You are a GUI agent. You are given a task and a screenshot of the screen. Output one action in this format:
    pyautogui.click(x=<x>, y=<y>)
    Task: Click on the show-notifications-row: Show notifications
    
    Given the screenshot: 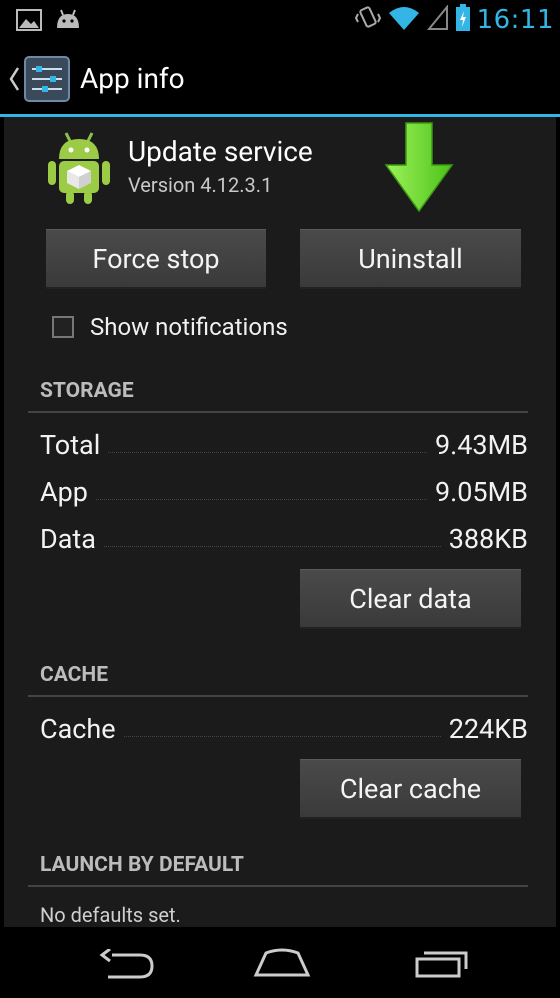 What is the action you would take?
    pyautogui.click(x=170, y=327)
    